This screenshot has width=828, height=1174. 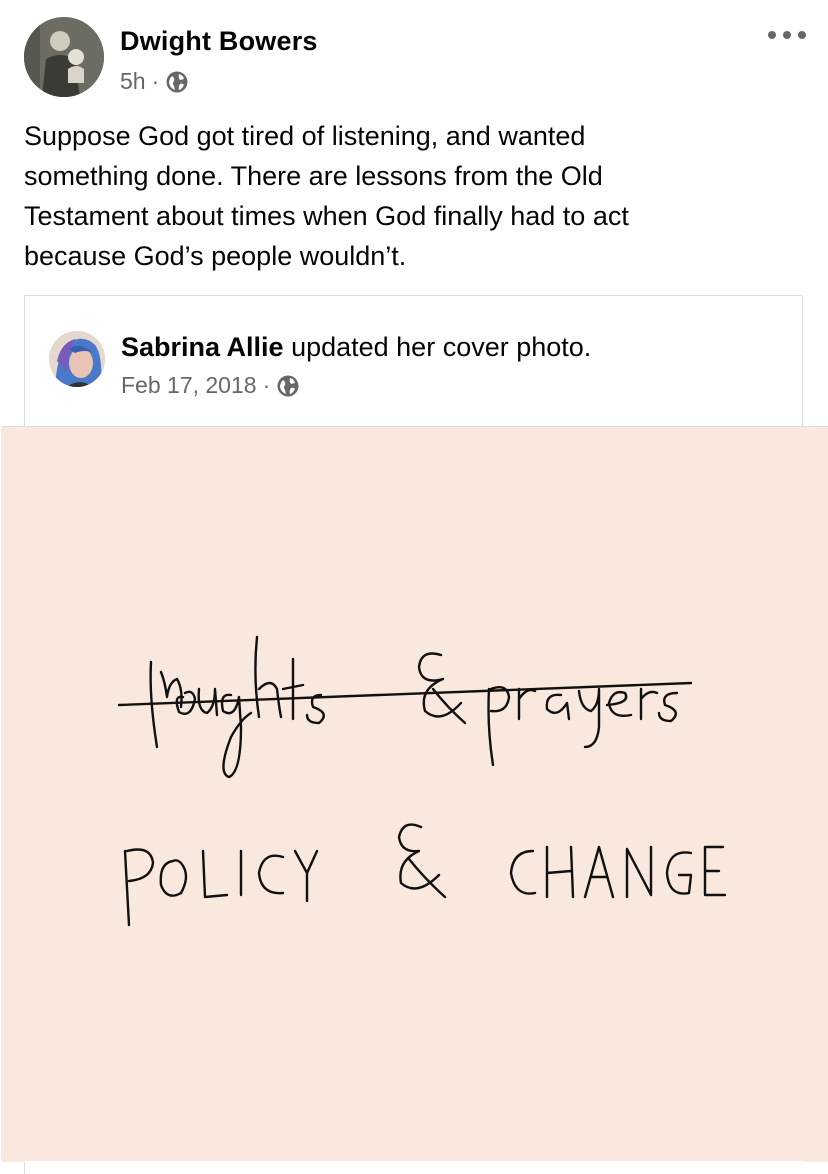 I want to click on shared-author-avatar, so click(x=77, y=359).